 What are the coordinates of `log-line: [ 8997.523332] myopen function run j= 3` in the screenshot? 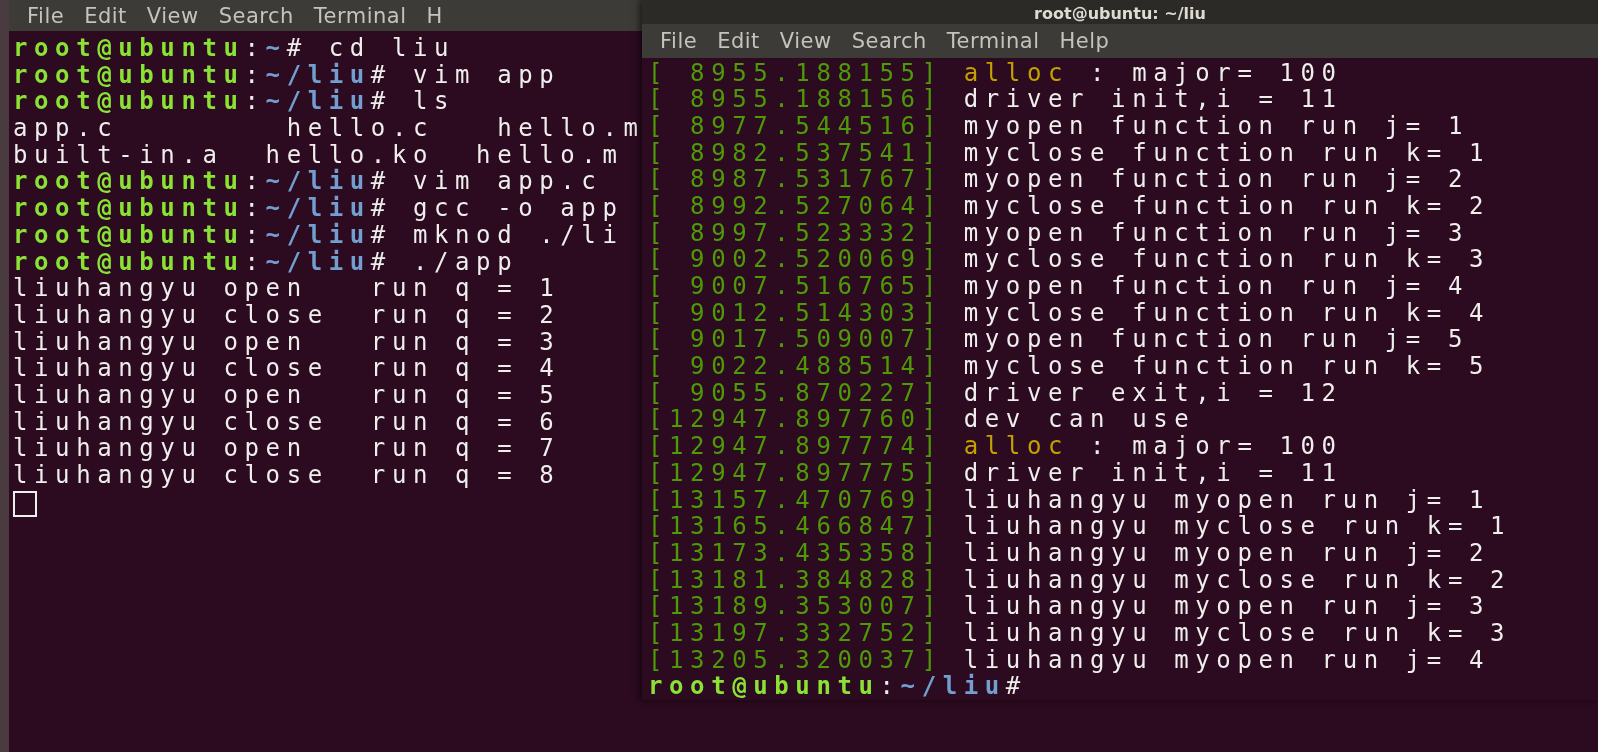 It's located at (1058, 233).